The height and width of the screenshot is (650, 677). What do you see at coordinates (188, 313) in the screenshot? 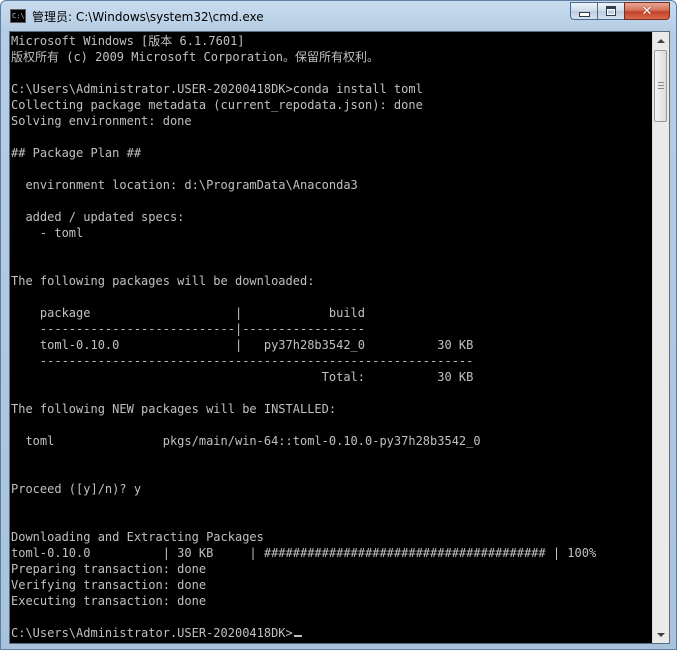
I see `console-line: package | build` at bounding box center [188, 313].